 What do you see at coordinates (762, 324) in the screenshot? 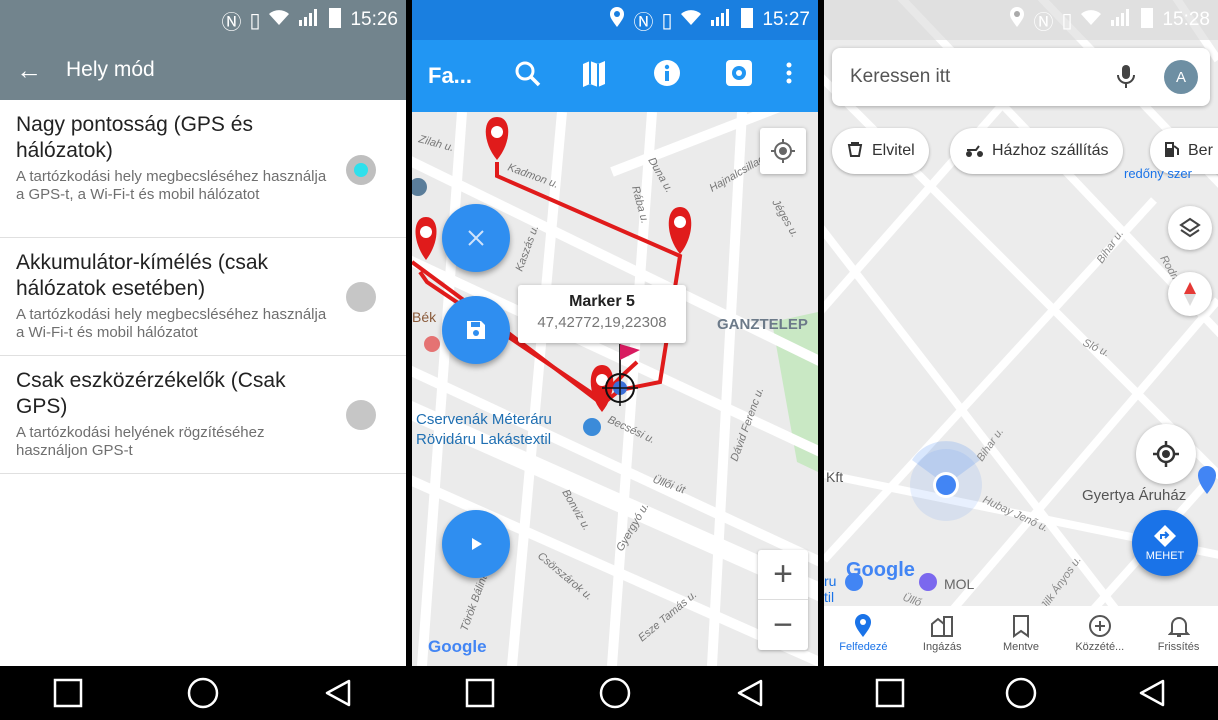
I see `district-label: GANZTELEP` at bounding box center [762, 324].